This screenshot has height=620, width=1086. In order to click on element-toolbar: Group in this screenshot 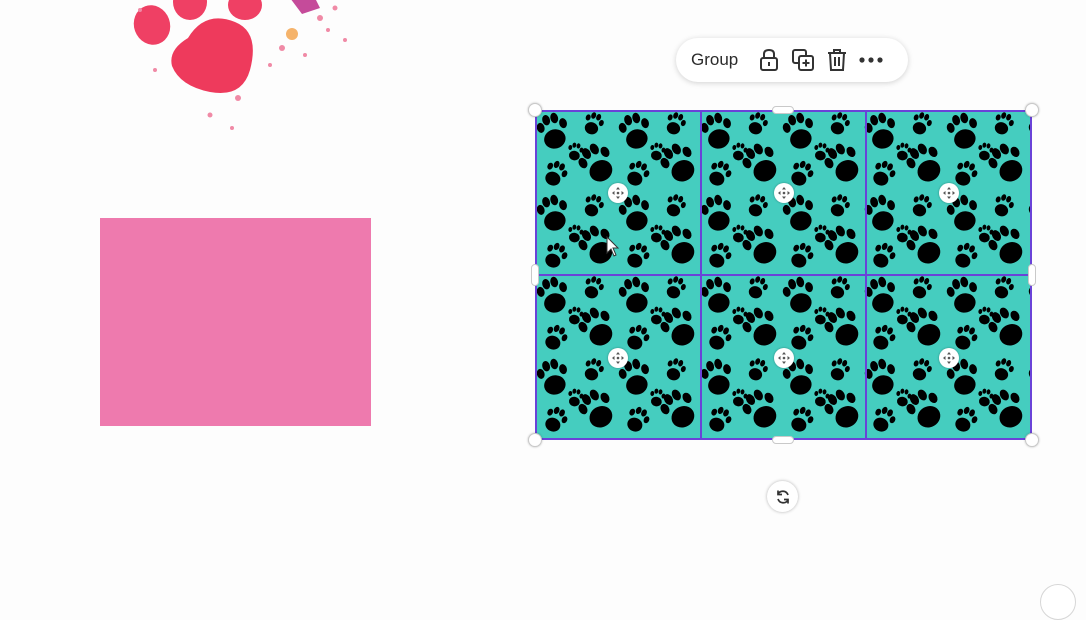, I will do `click(792, 60)`.